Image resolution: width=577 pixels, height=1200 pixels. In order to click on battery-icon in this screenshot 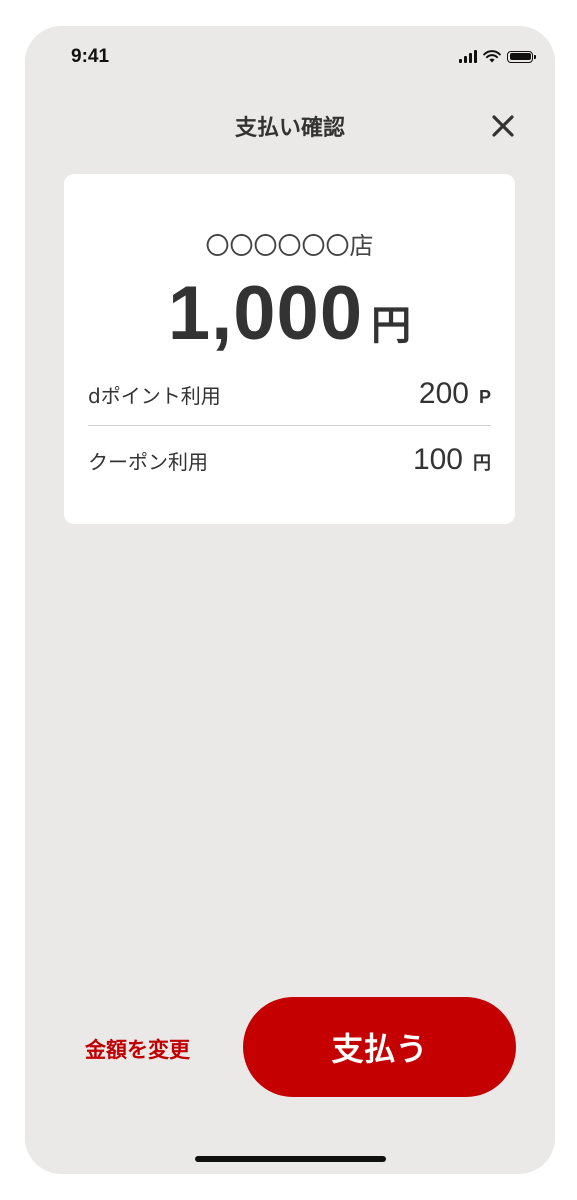, I will do `click(521, 56)`.